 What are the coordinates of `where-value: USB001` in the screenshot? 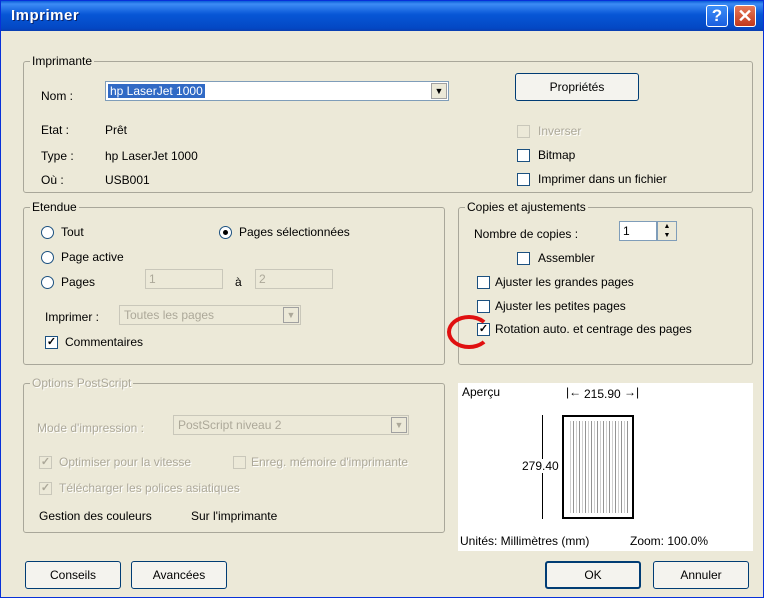 It's located at (127, 180).